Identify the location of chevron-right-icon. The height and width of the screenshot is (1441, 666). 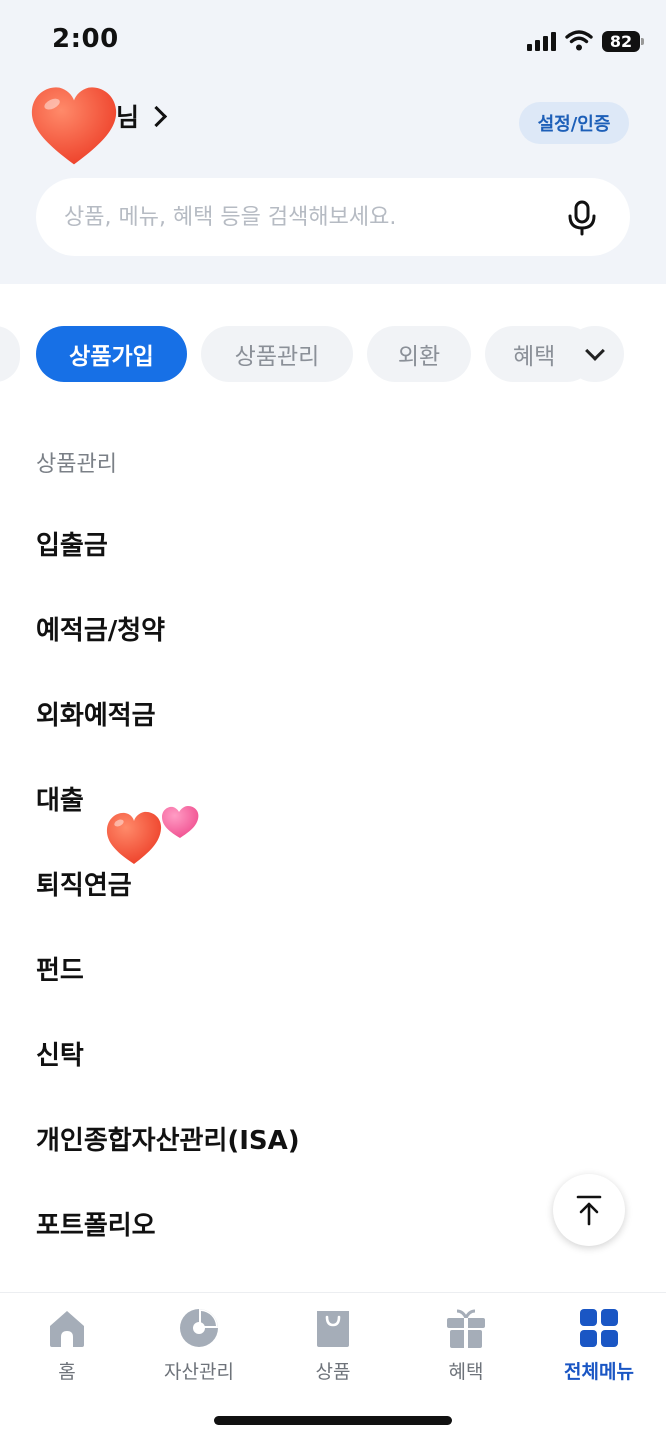
(156, 116).